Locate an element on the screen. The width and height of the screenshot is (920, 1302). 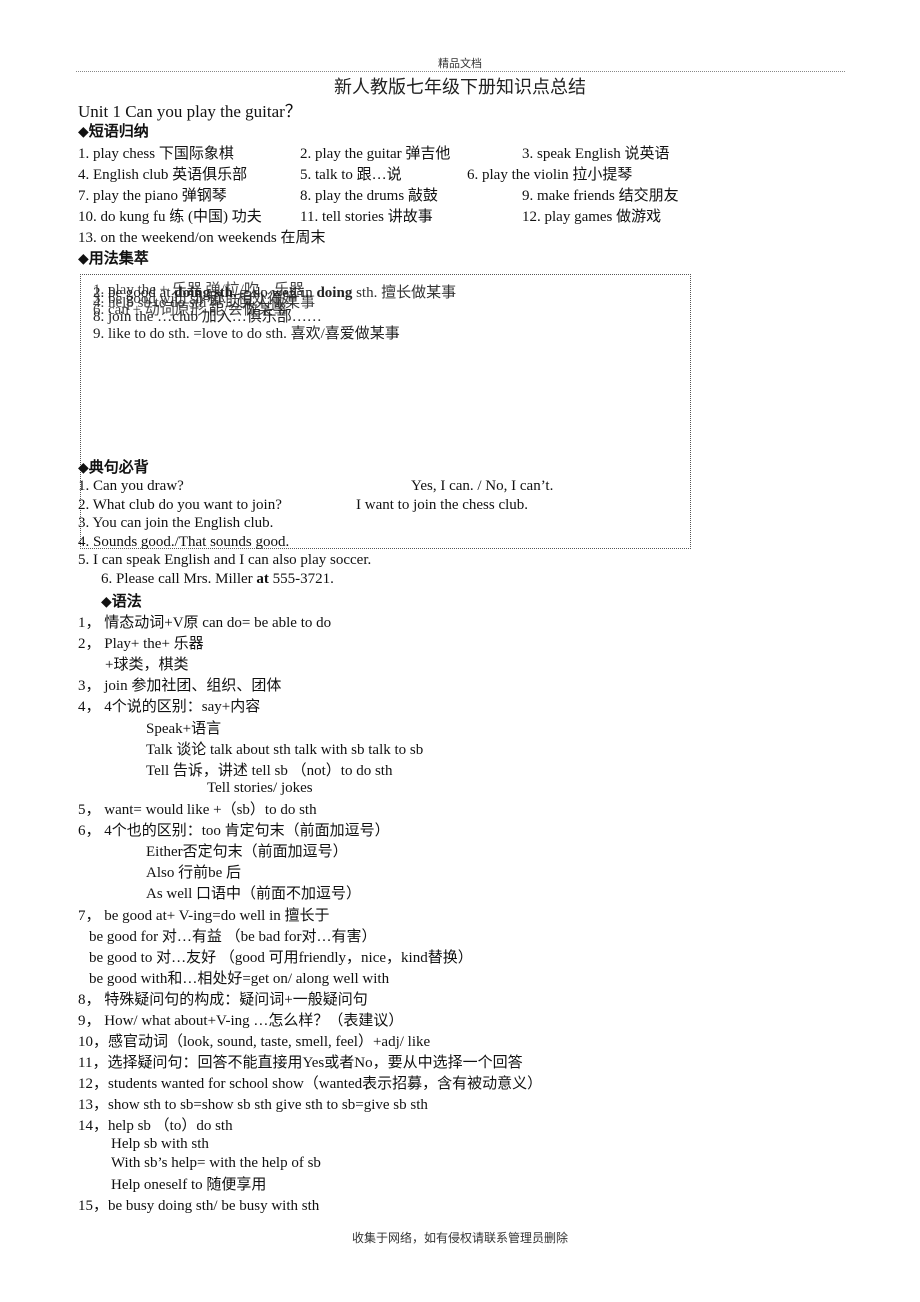
section-heading-text: 用法集萃 is located at coordinates (118, 259).